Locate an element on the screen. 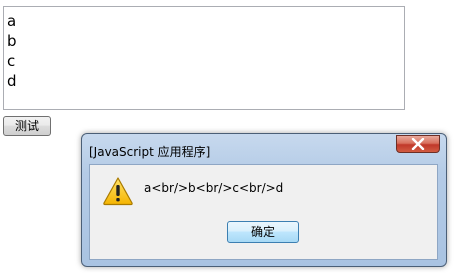 The height and width of the screenshot is (273, 455). close-icon is located at coordinates (418, 144).